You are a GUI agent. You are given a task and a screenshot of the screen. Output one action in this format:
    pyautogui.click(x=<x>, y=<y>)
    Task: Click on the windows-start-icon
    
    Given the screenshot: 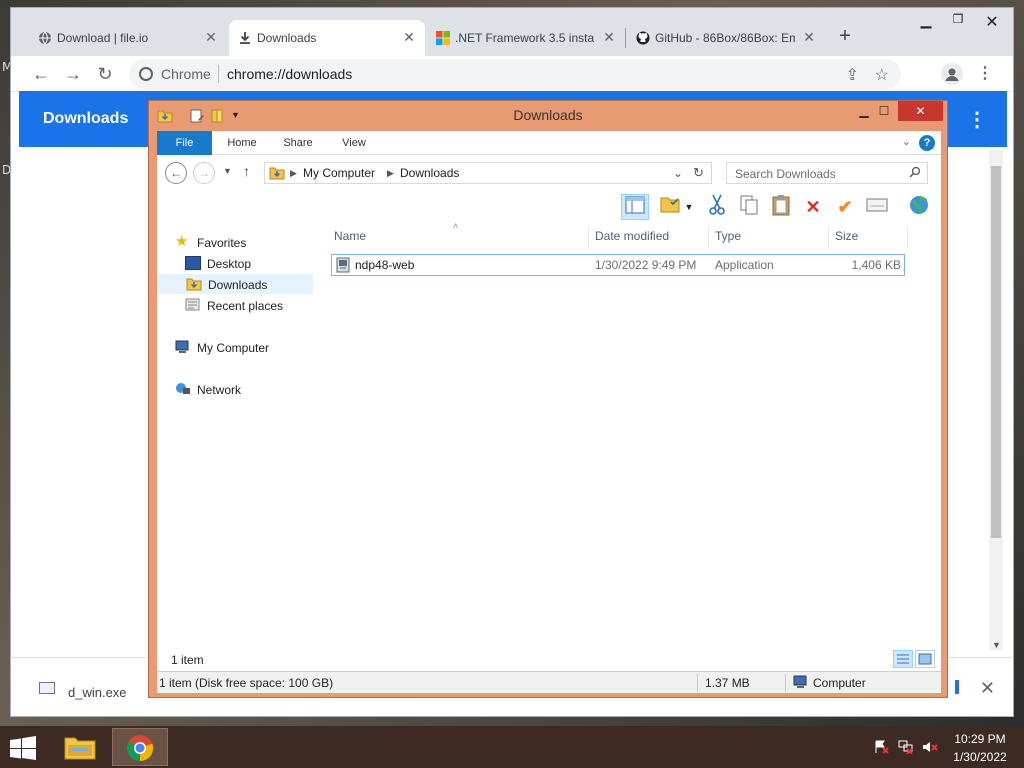 What is the action you would take?
    pyautogui.click(x=23, y=748)
    